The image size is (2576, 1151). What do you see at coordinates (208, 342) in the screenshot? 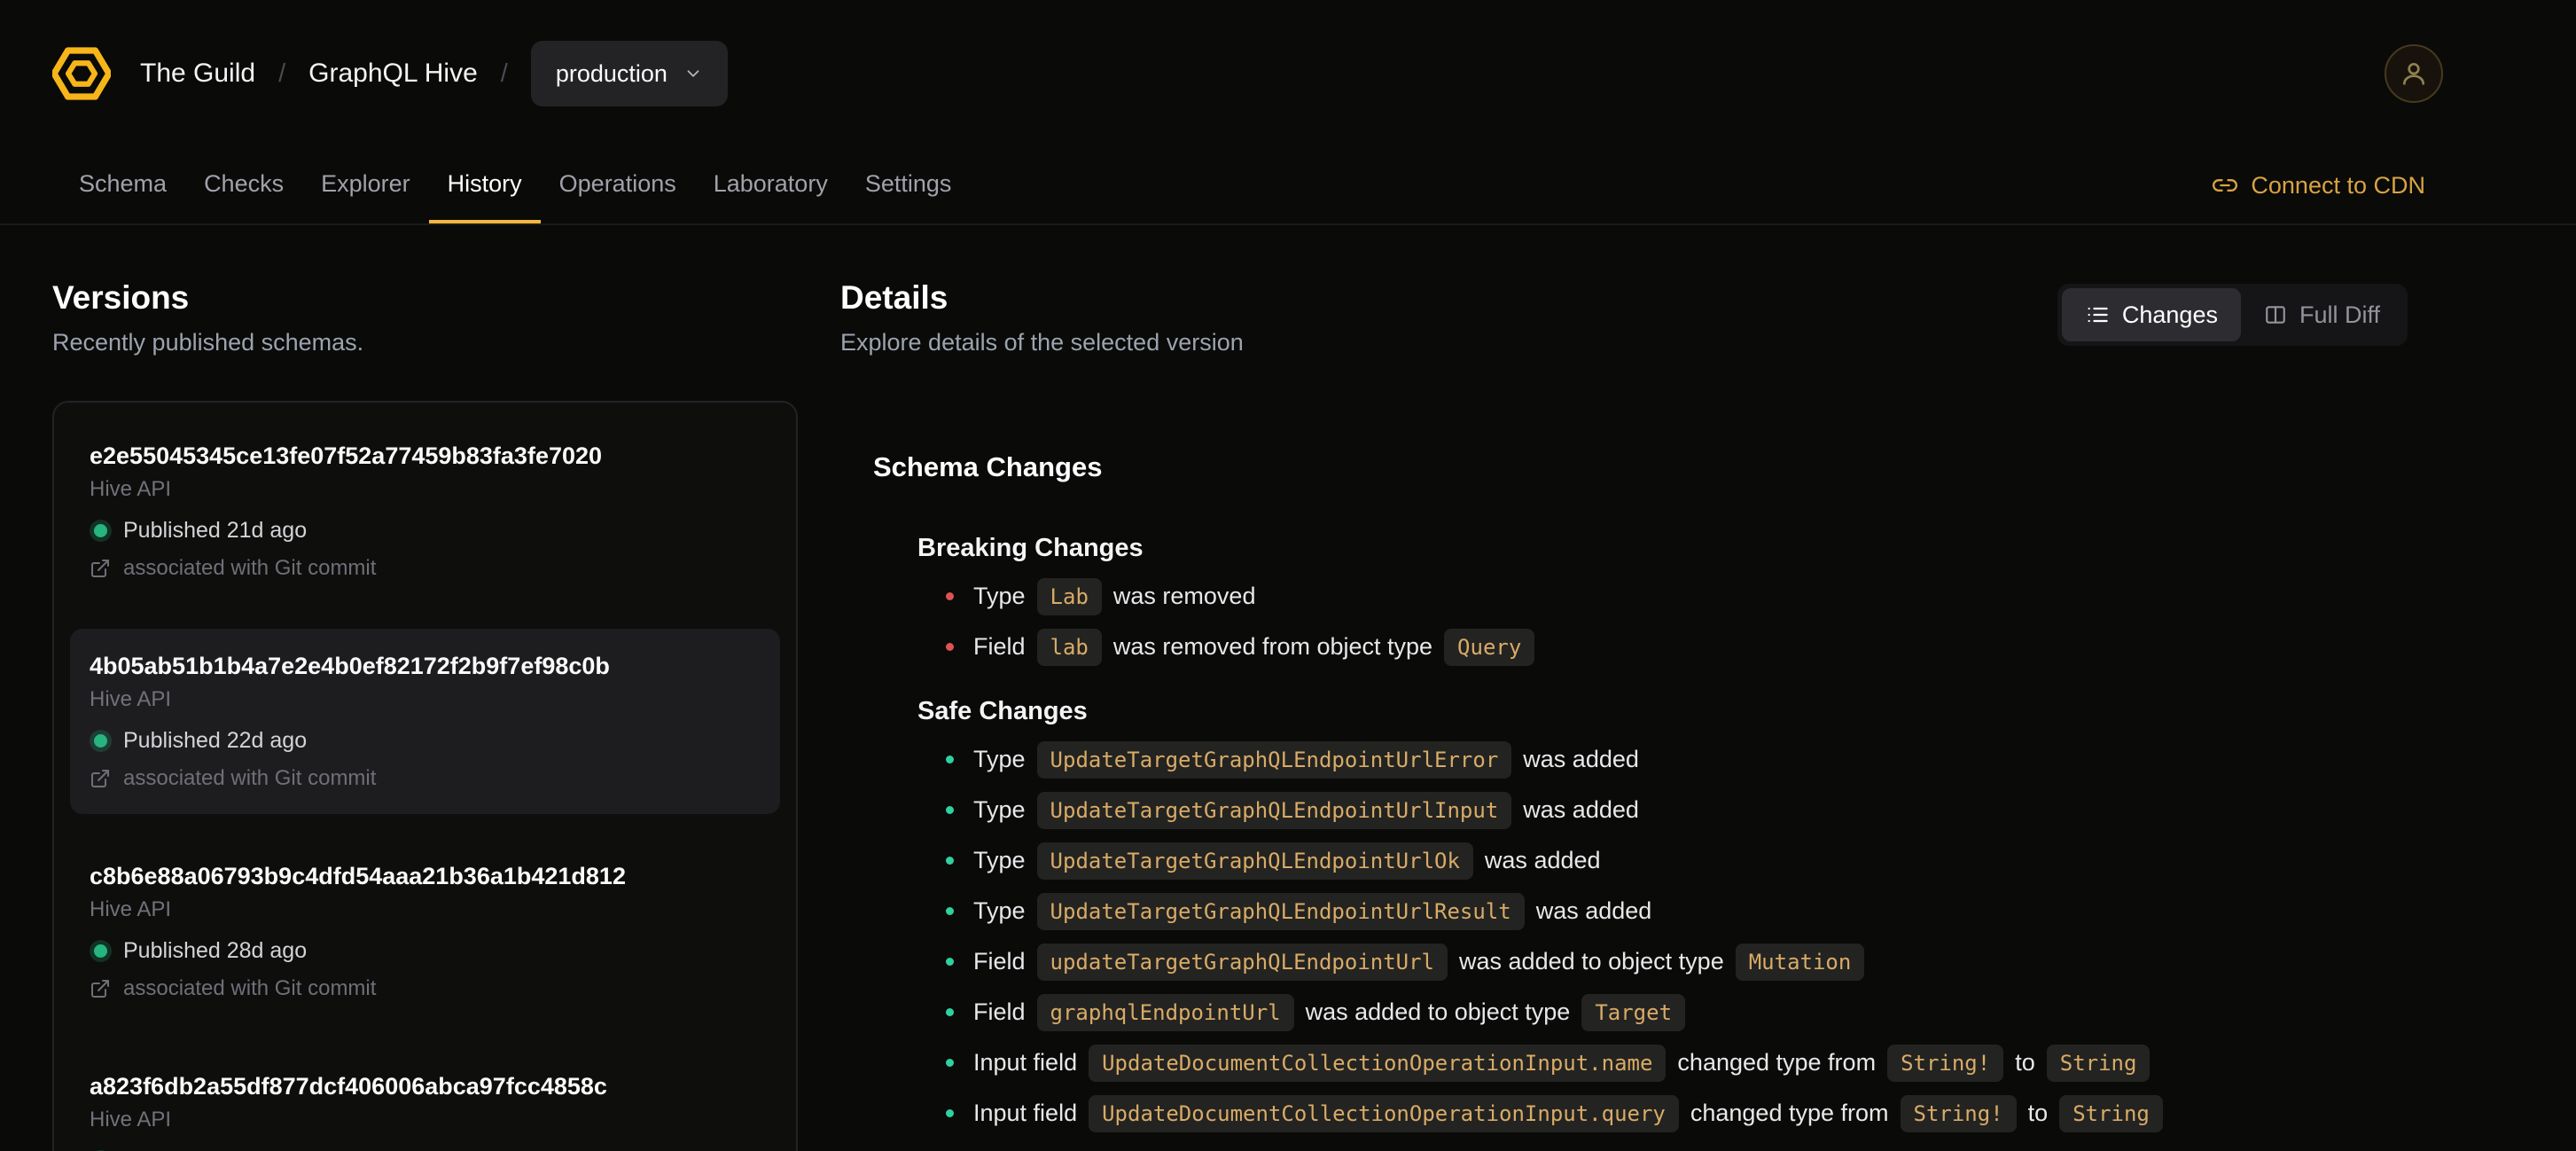
I see `versions-subtitle: Recently published schemas.` at bounding box center [208, 342].